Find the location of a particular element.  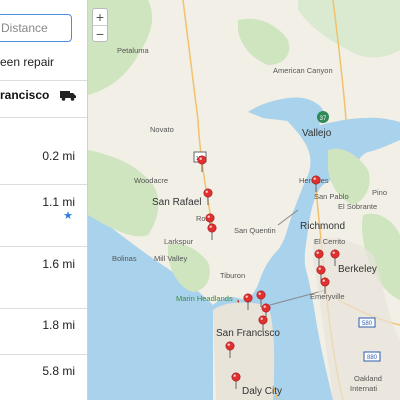

location-row: rancisco is located at coordinates (43, 97).